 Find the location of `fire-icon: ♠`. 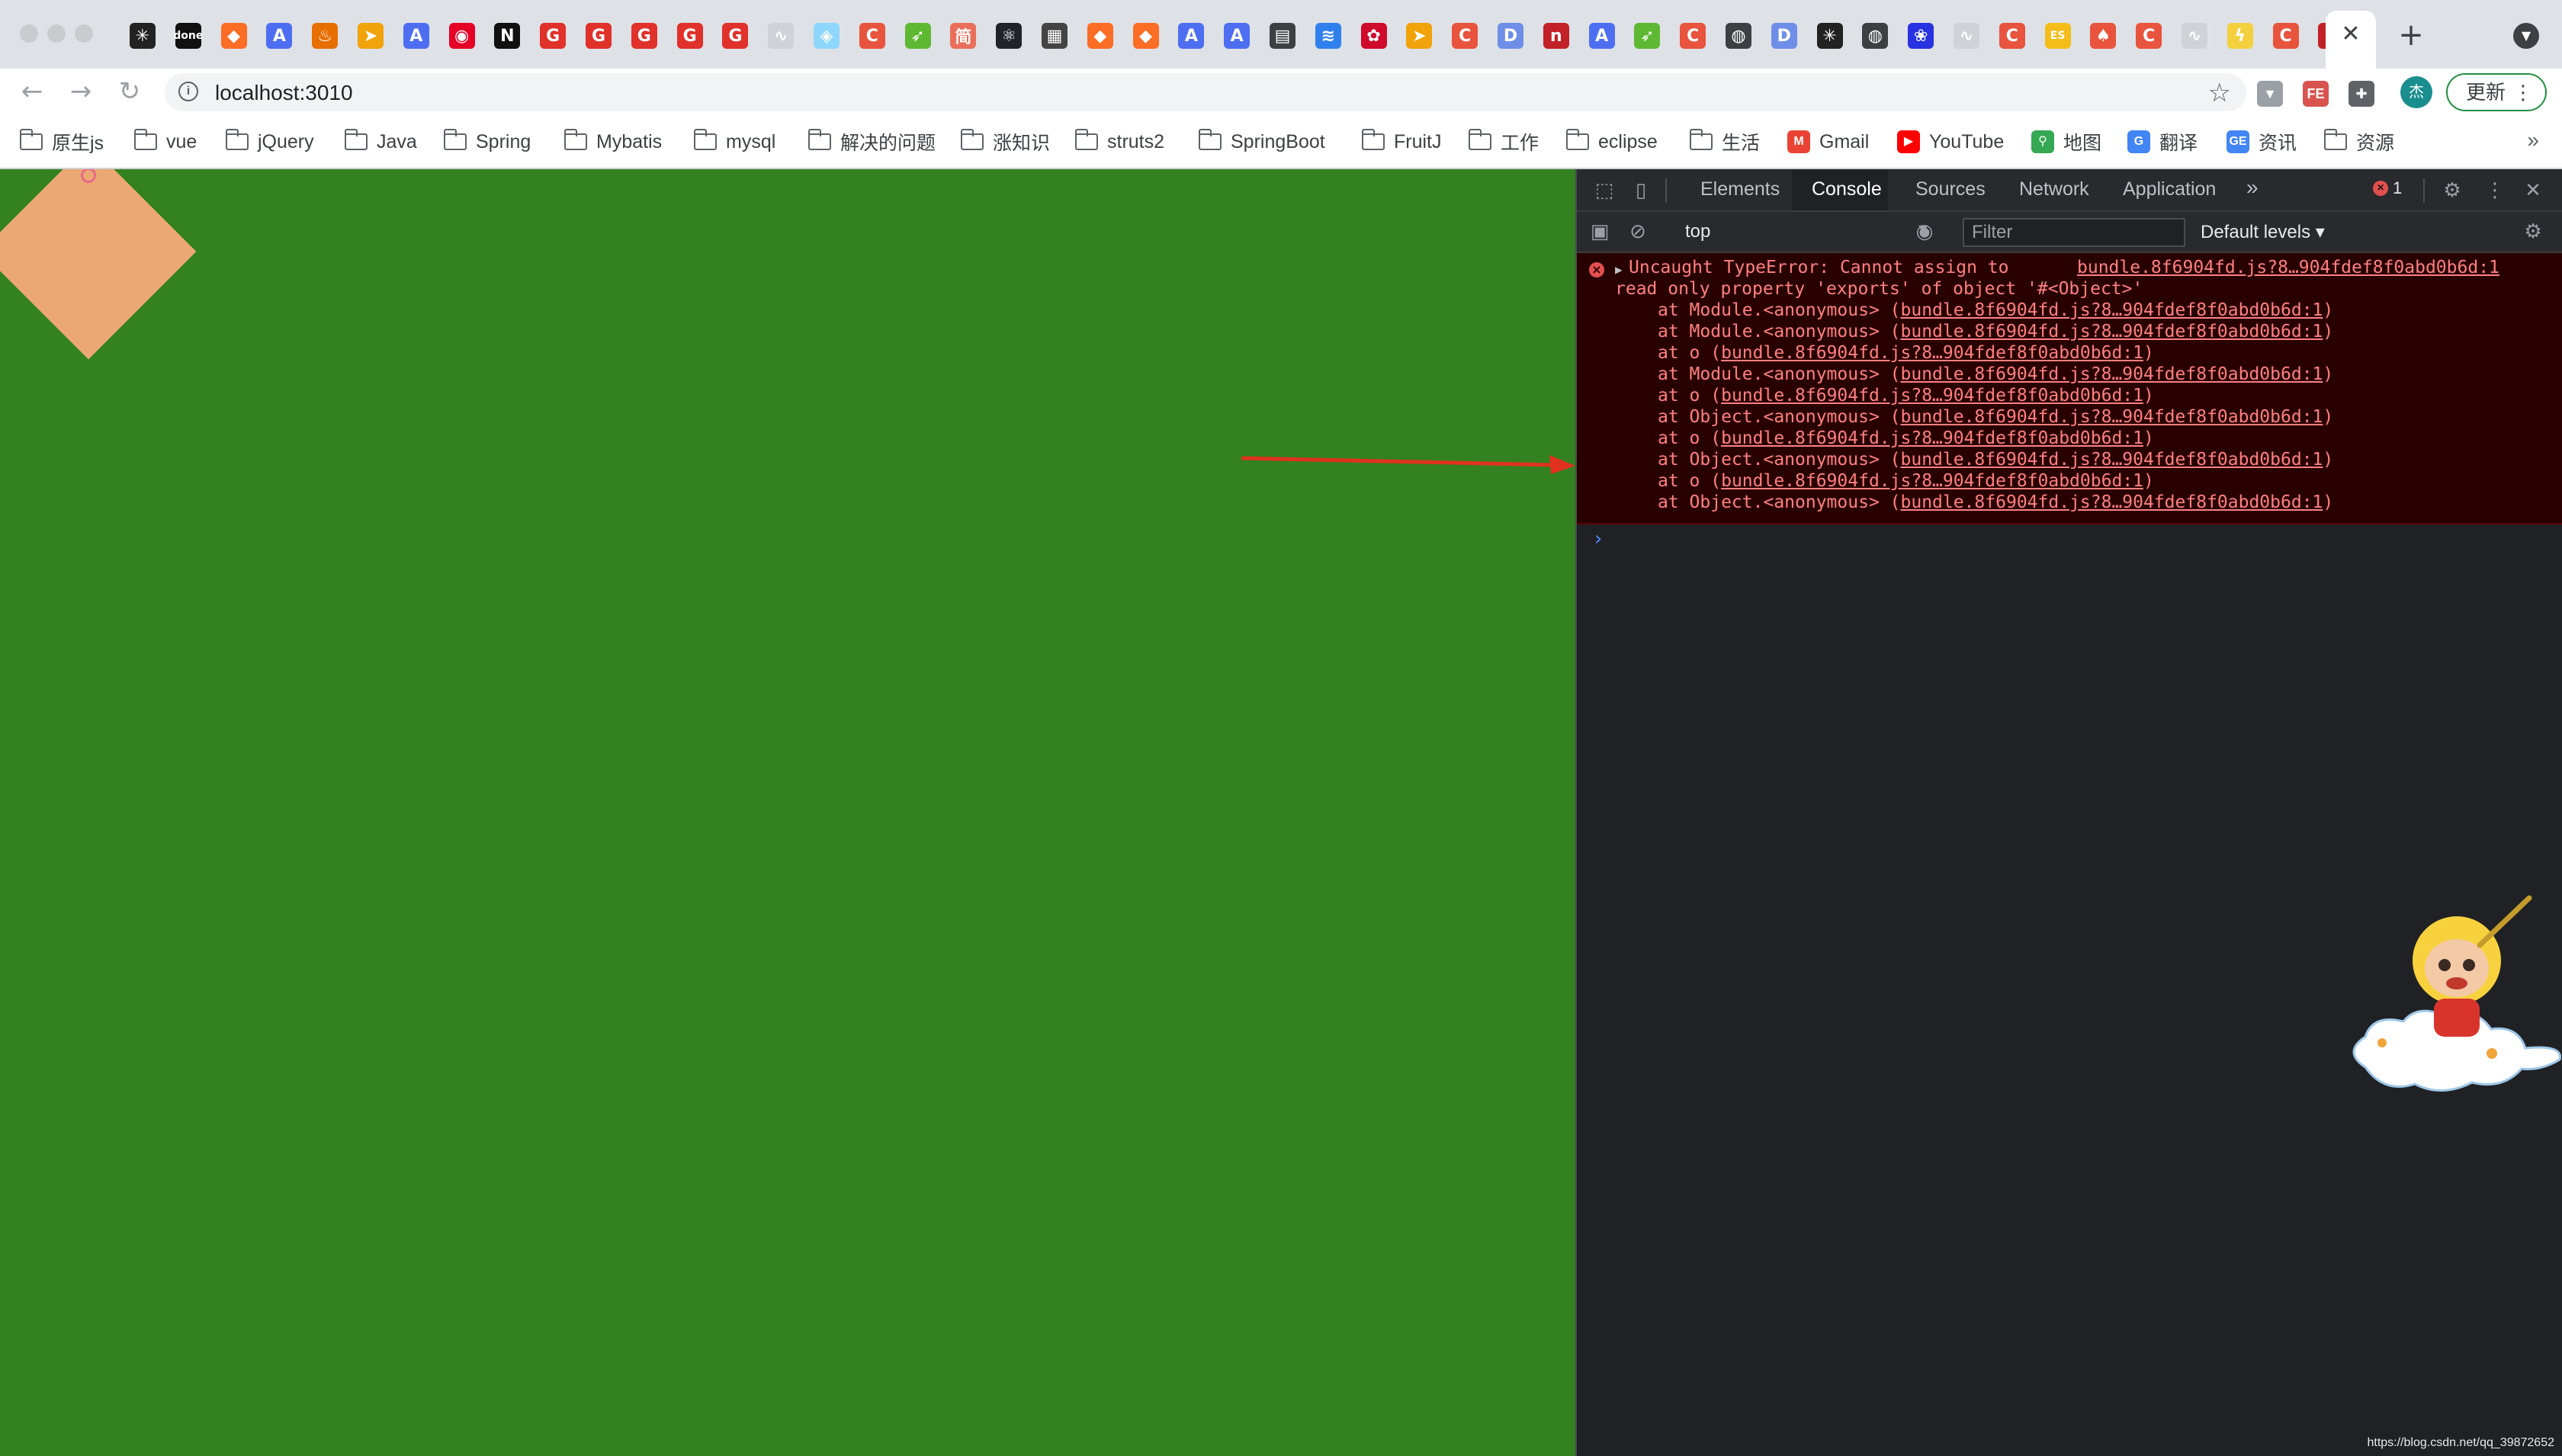

fire-icon: ♠ is located at coordinates (2103, 36).